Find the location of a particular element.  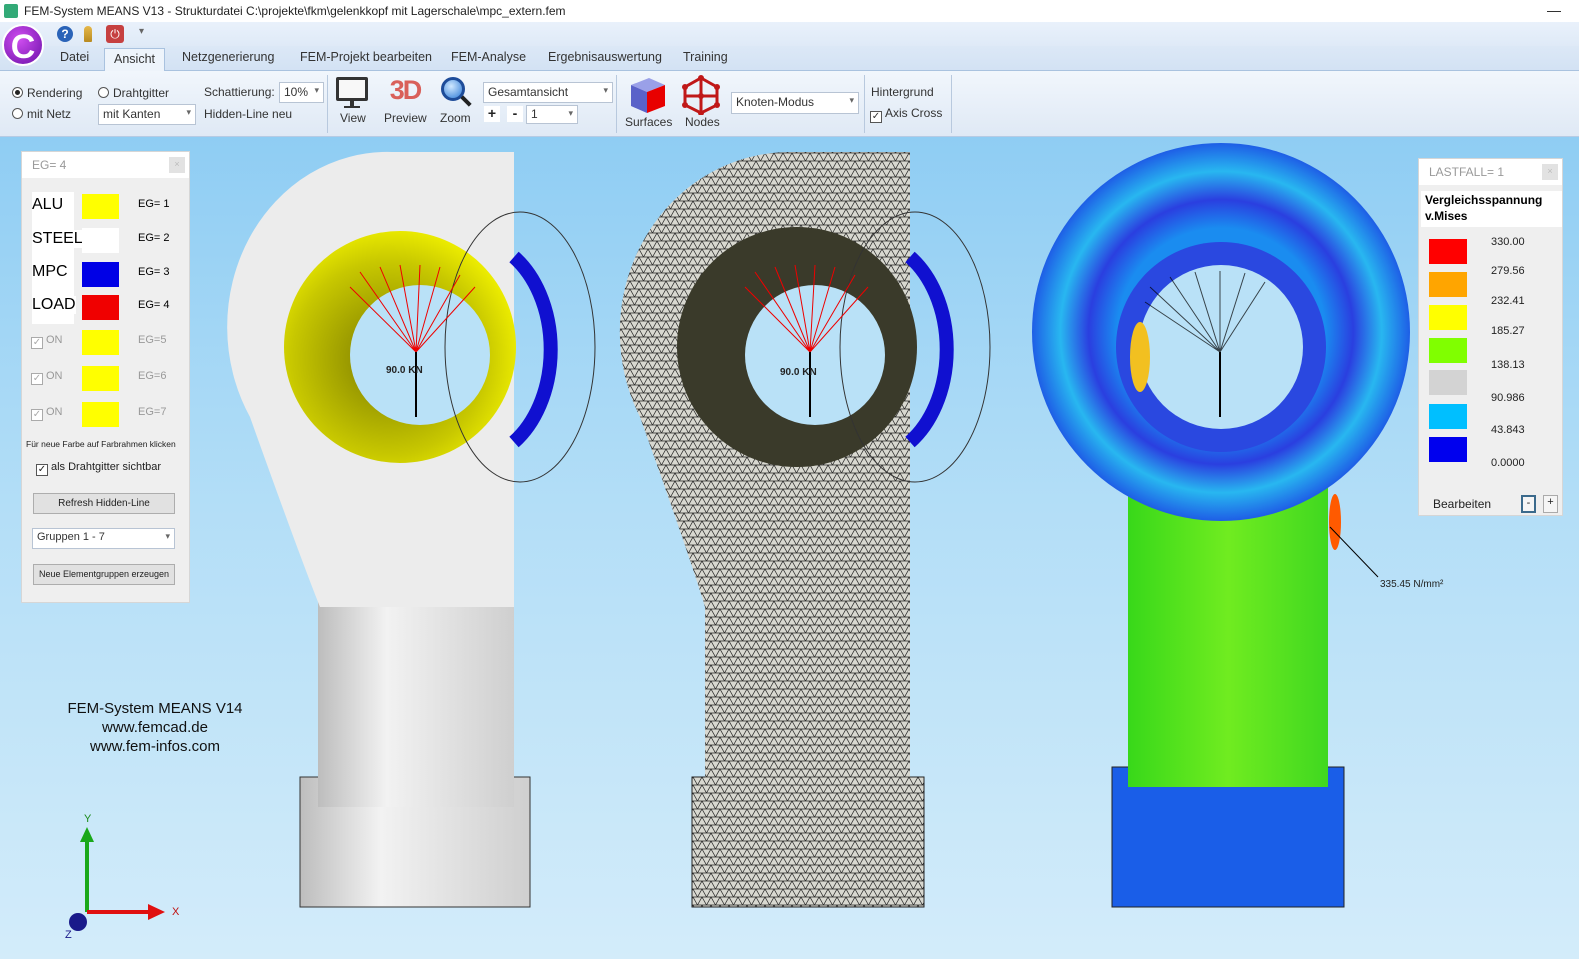

color-hint: Für neue Farbe auf Farbrahmen klicken is located at coordinates (101, 444).